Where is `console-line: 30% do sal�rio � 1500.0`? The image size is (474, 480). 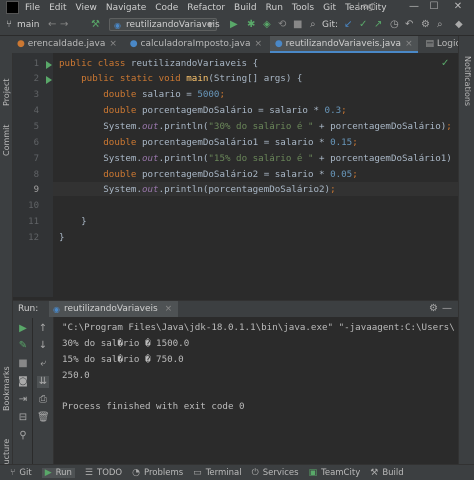 console-line: 30% do sal�rio � 1500.0 is located at coordinates (126, 343).